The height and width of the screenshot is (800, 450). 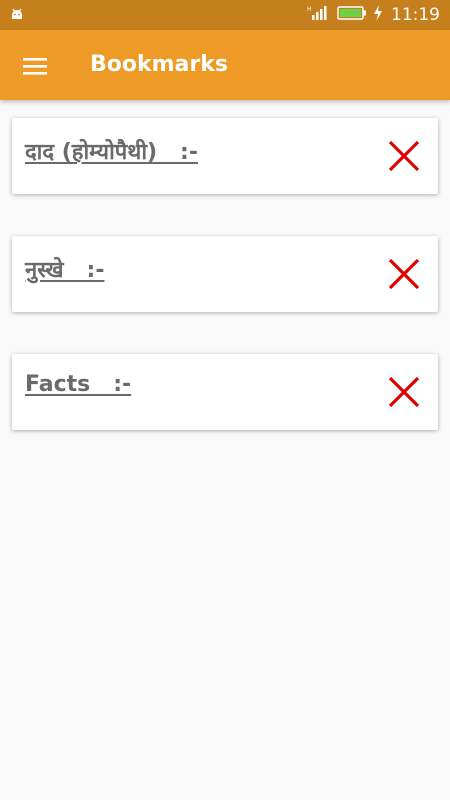 I want to click on signal-icon: H, so click(x=319, y=15).